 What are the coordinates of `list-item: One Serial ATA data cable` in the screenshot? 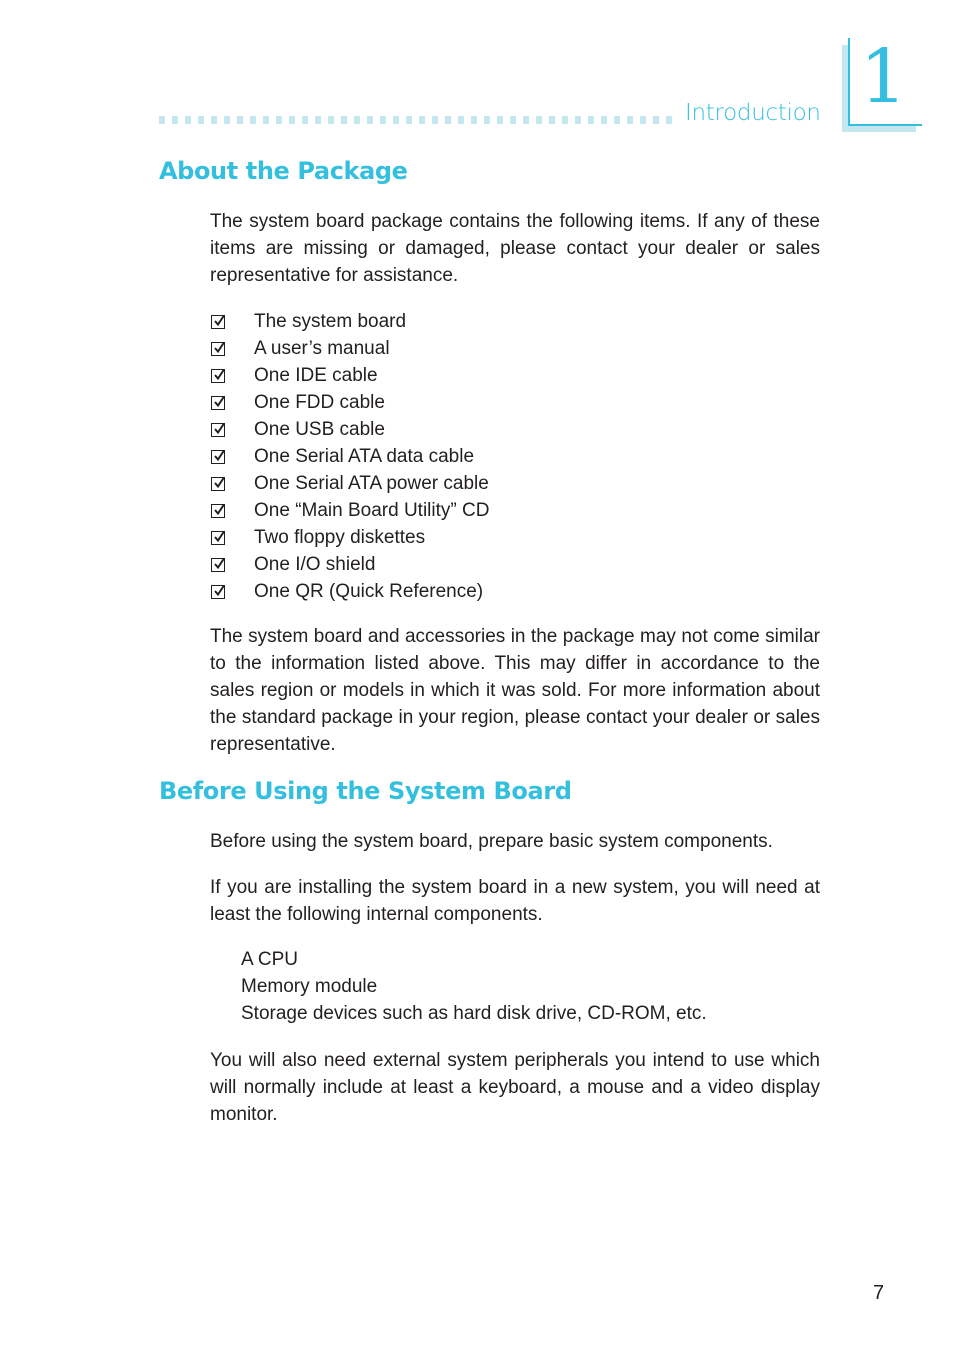 It's located at (350, 456).